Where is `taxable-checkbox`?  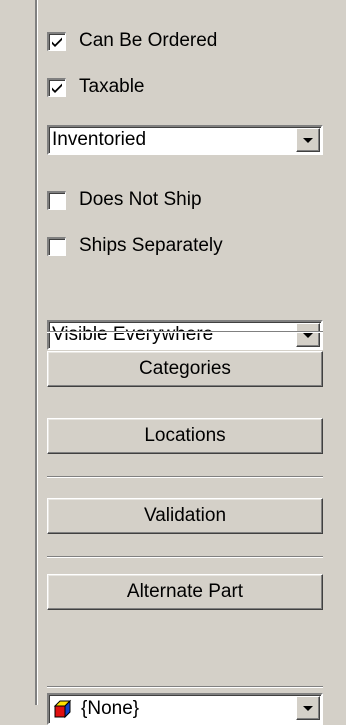 taxable-checkbox is located at coordinates (56, 87).